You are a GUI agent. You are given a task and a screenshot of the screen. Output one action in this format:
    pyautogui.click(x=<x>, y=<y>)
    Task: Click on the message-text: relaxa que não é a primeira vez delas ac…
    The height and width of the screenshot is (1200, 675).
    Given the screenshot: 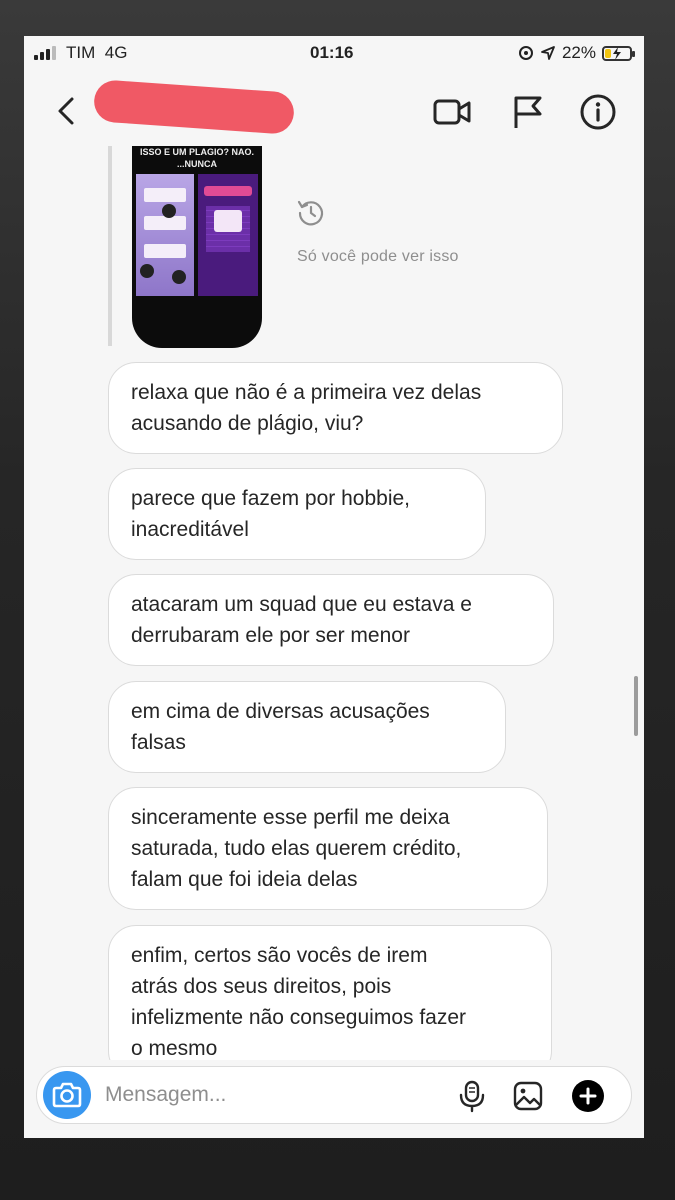 What is the action you would take?
    pyautogui.click(x=306, y=408)
    